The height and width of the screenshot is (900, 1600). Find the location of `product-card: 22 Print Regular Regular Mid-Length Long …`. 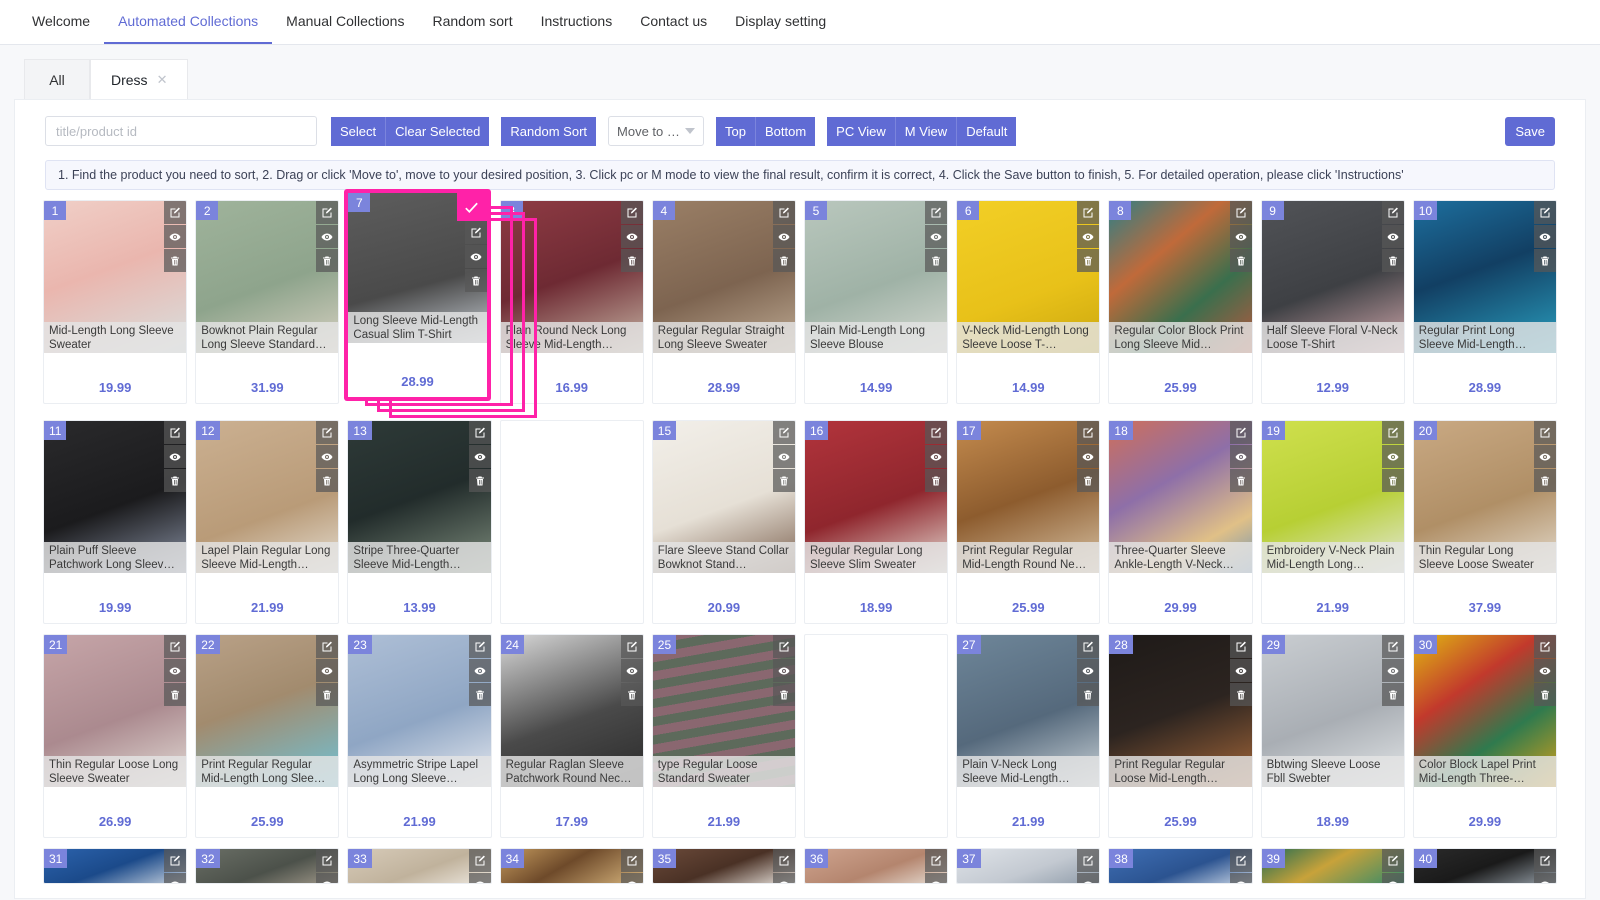

product-card: 22 Print Regular Regular Mid-Length Long … is located at coordinates (267, 736).